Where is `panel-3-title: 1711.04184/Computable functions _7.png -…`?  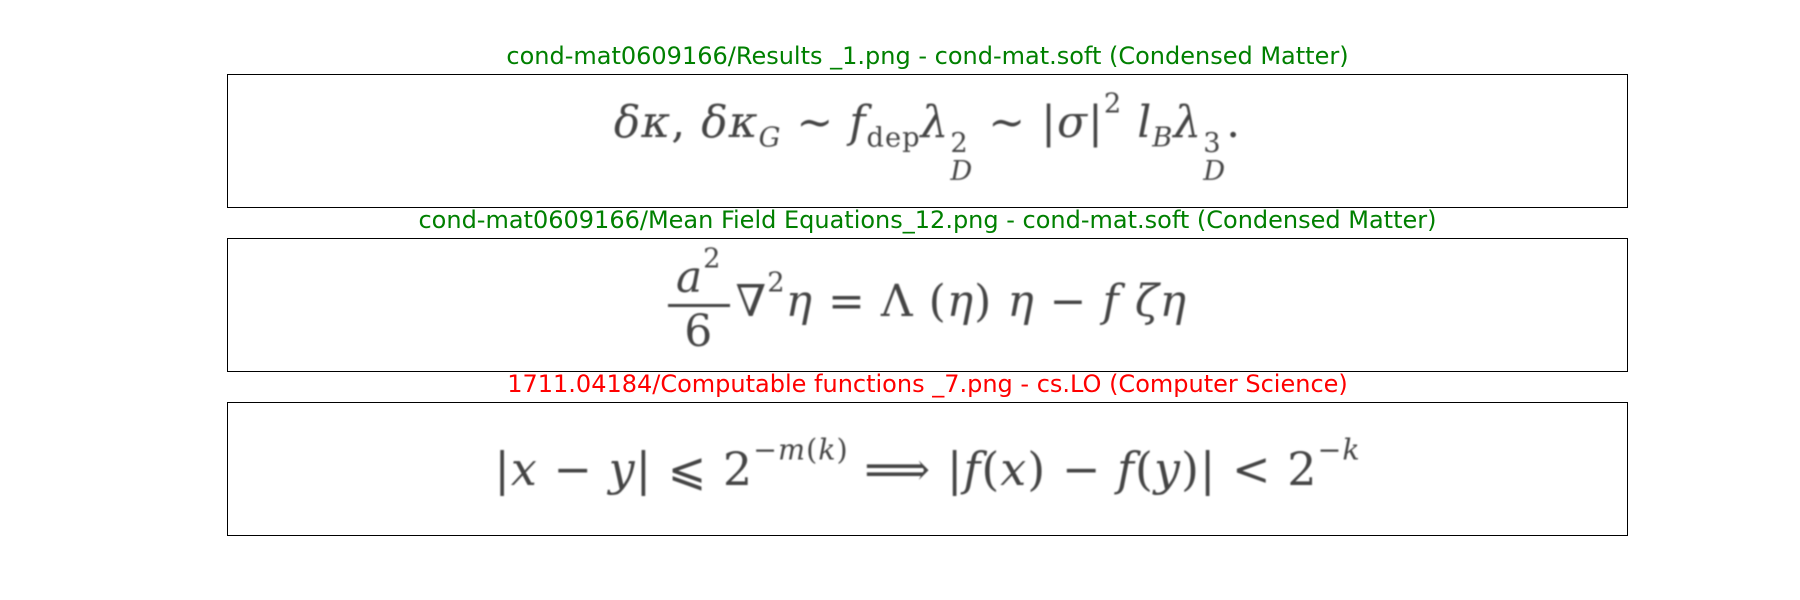 panel-3-title: 1711.04184/Computable functions _7.png -… is located at coordinates (927, 384).